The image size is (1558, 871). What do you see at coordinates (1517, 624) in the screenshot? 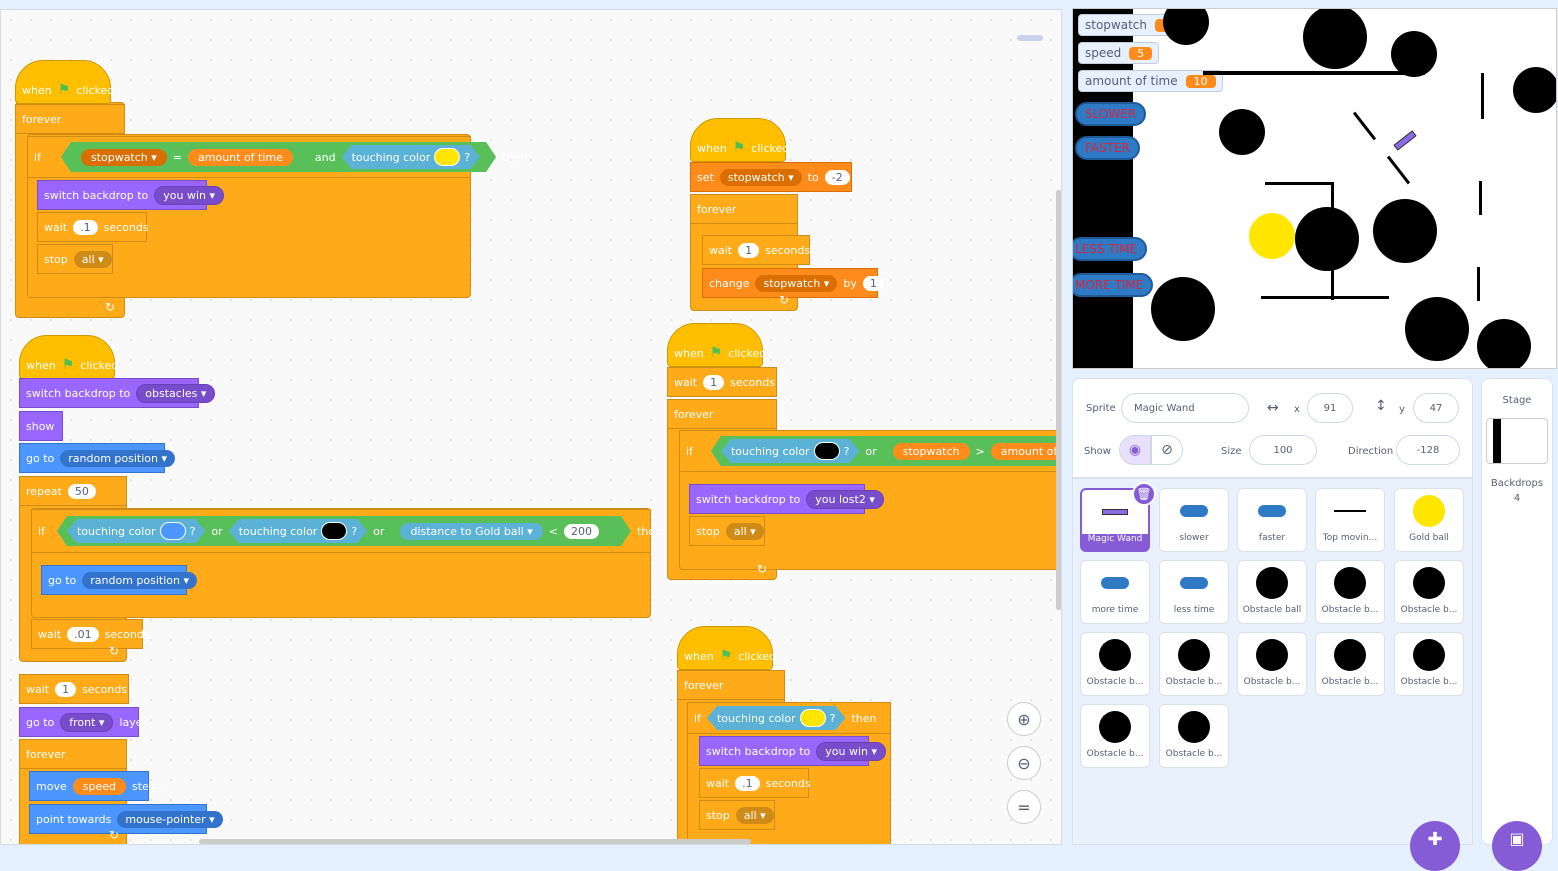
I see `stage-selector-panel: Stage Backdrops 4 ▣` at bounding box center [1517, 624].